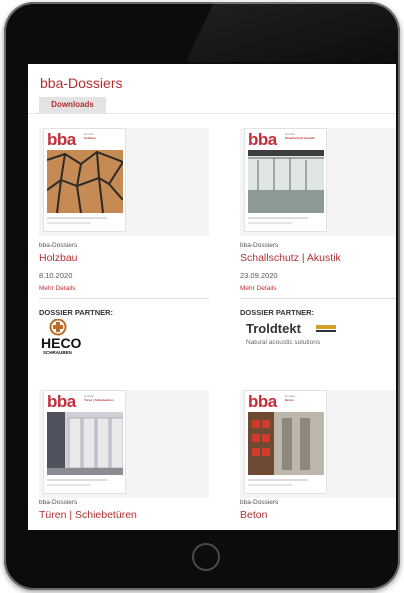 Image resolution: width=404 pixels, height=593 pixels. I want to click on card-title: Holzbau, so click(58, 258).